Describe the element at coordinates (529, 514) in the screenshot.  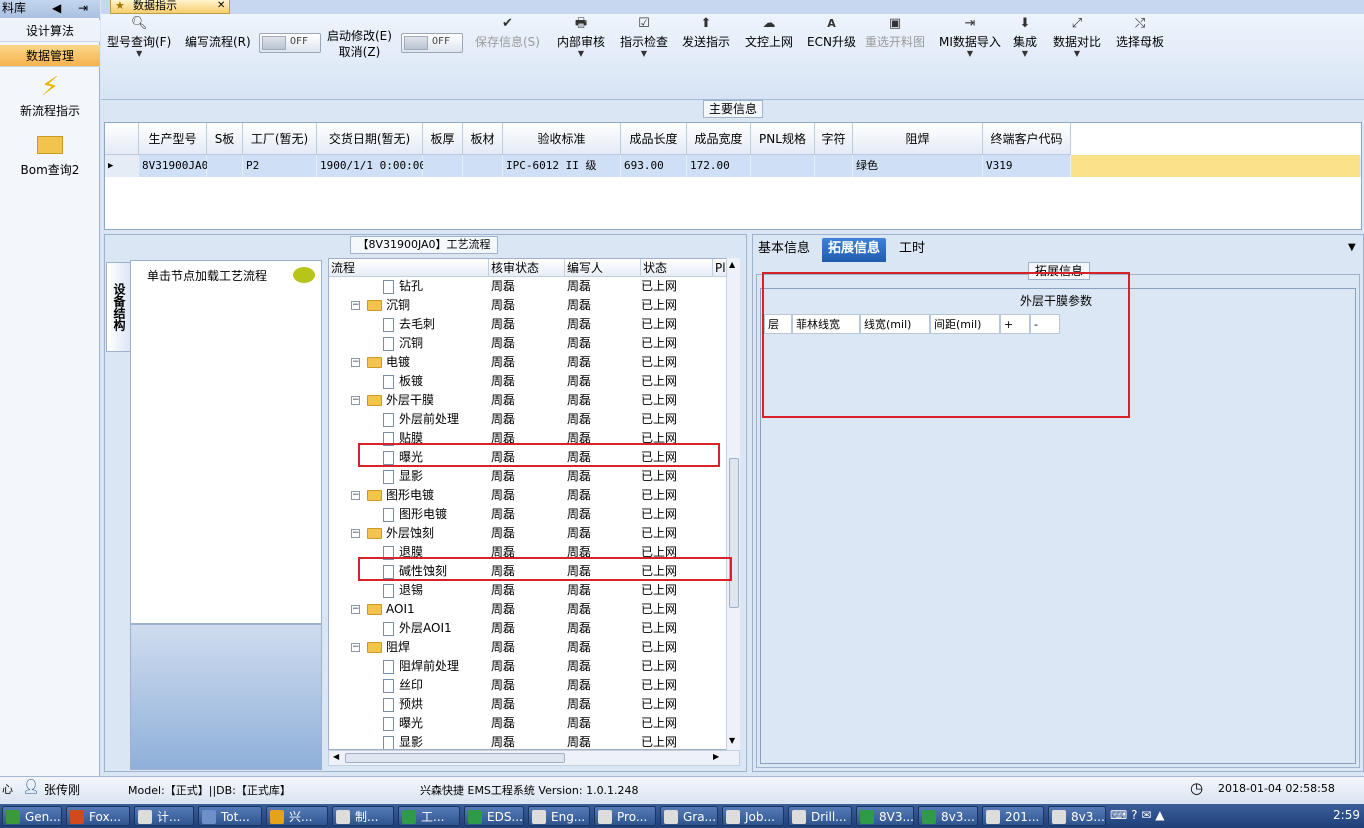
I see `tree-row: 图形电镀 周磊 周磊 已上网` at that location.